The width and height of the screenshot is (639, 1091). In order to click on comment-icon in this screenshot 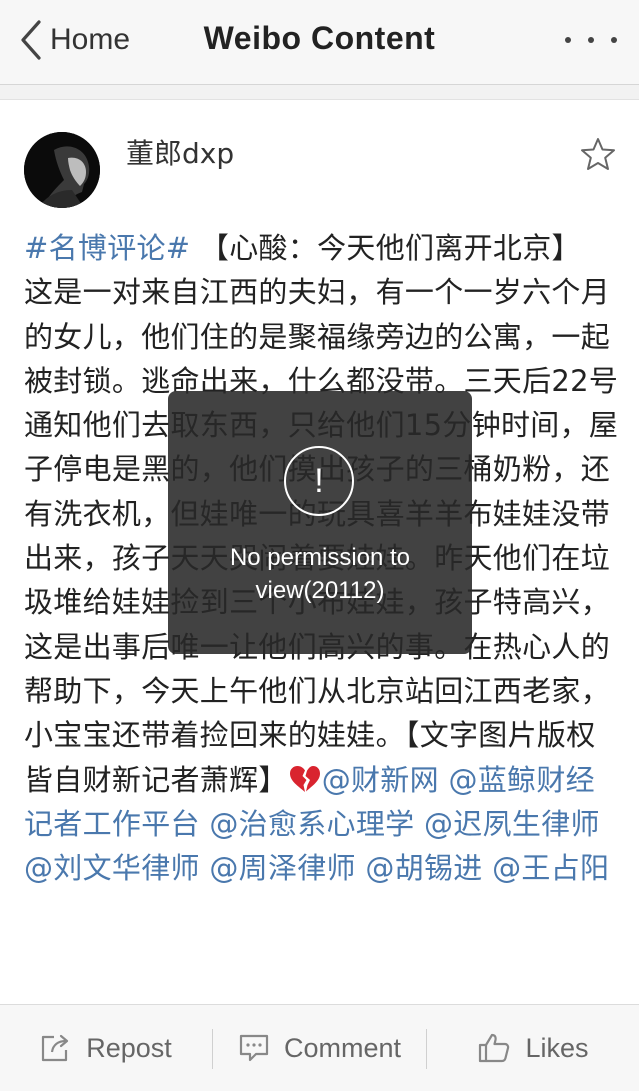, I will do `click(254, 1048)`.